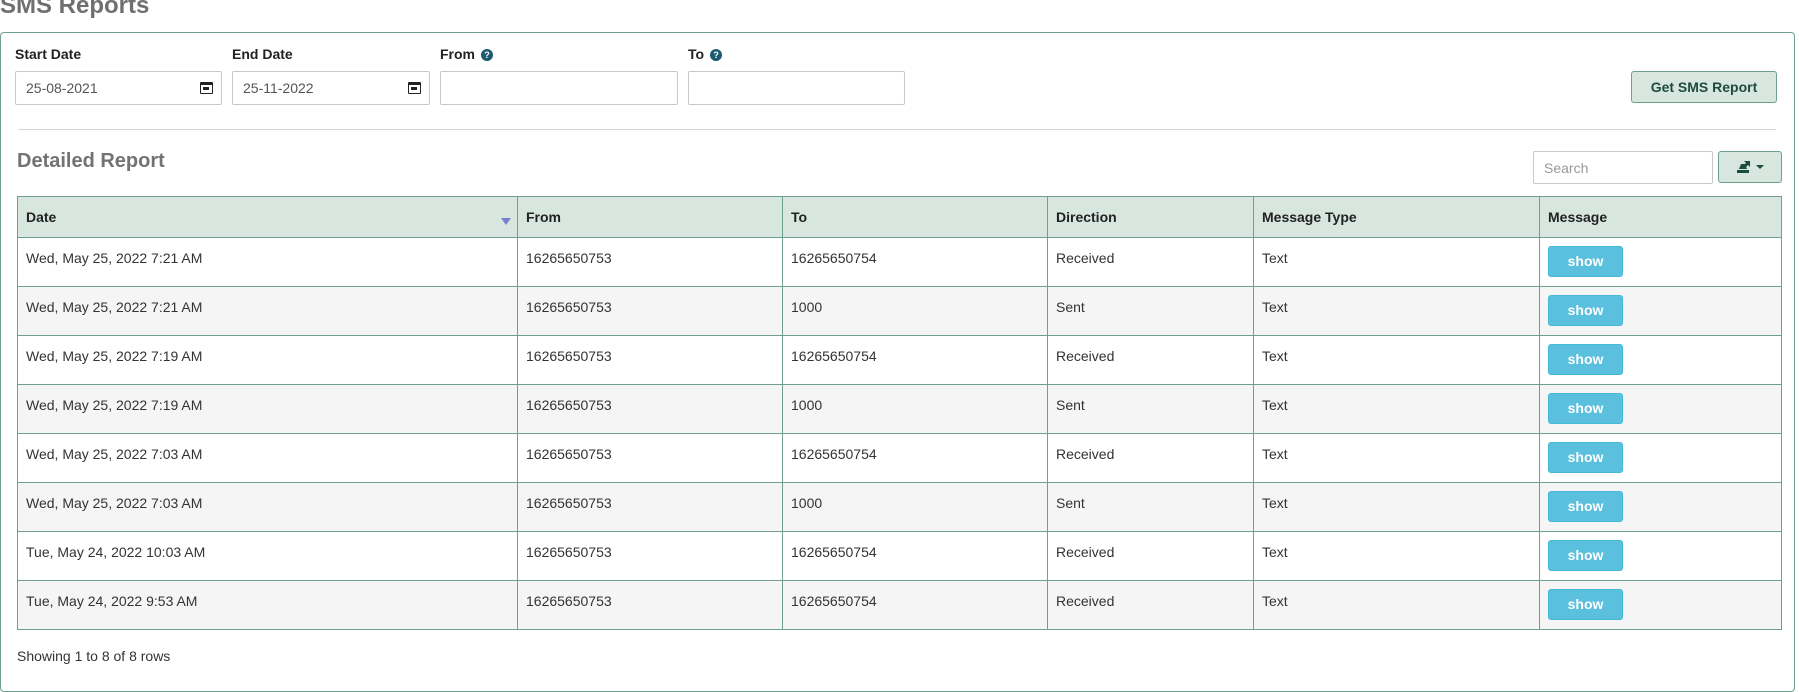 Image resolution: width=1799 pixels, height=692 pixels. Describe the element at coordinates (331, 88) in the screenshot. I see `end-date-input: 25-11-2022` at that location.